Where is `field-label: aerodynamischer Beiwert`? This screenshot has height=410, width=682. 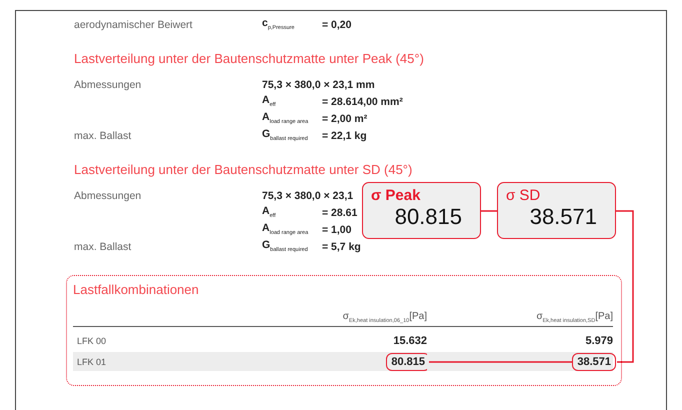 field-label: aerodynamischer Beiwert is located at coordinates (134, 24).